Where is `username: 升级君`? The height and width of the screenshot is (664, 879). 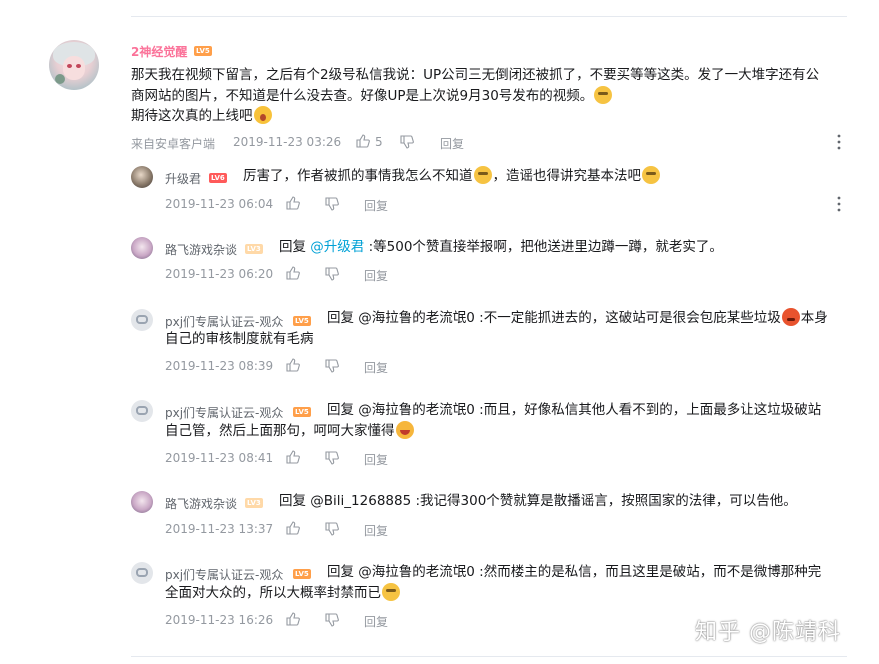 username: 升级君 is located at coordinates (183, 178).